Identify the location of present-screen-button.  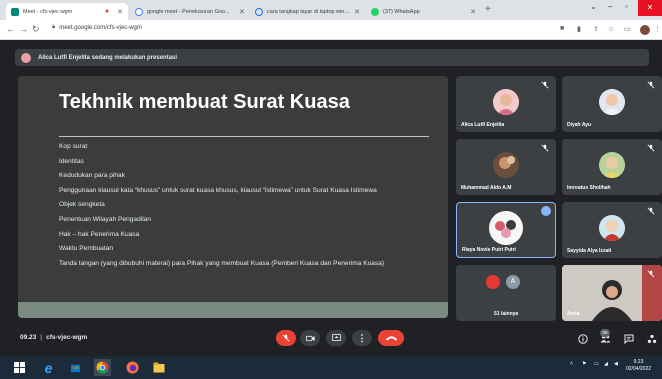
(336, 338).